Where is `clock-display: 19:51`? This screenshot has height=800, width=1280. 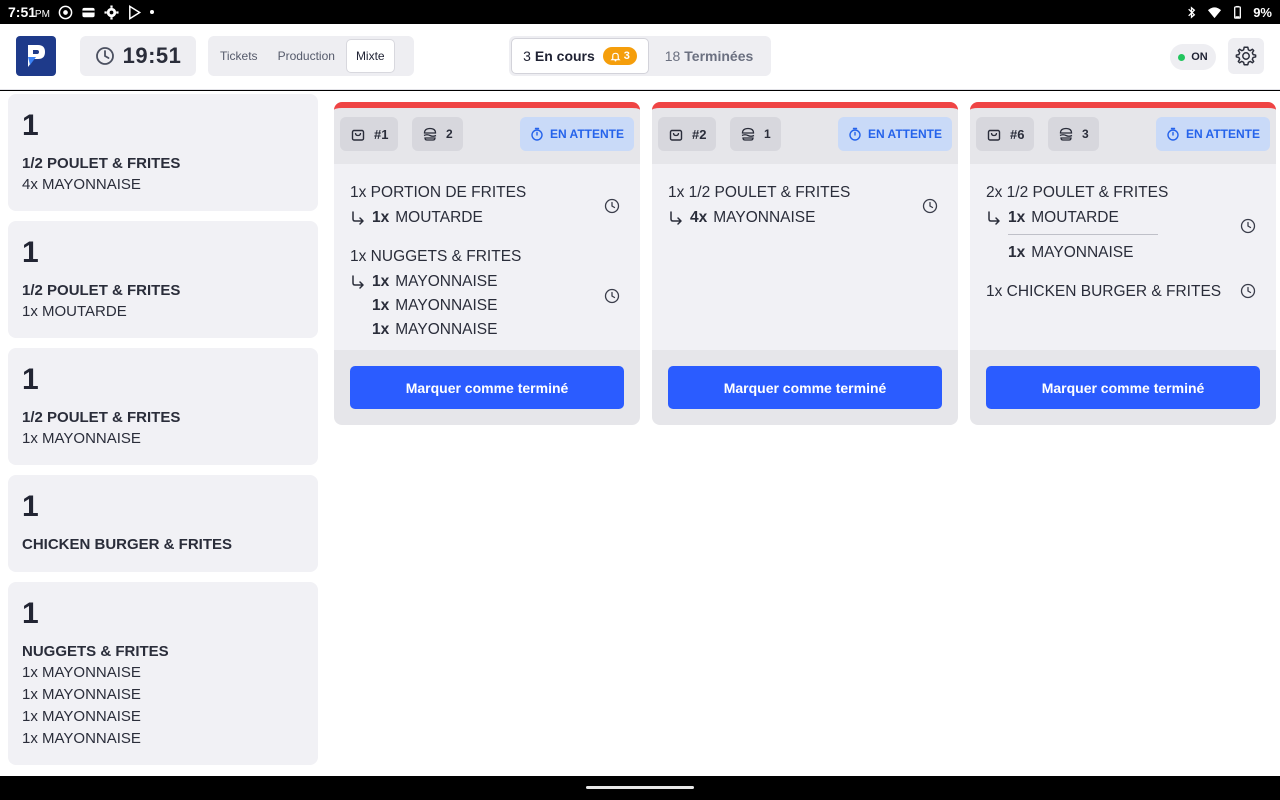 clock-display: 19:51 is located at coordinates (138, 56).